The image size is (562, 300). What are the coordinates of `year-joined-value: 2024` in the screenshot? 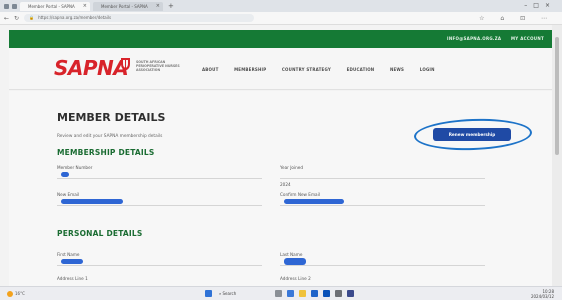 It's located at (285, 184).